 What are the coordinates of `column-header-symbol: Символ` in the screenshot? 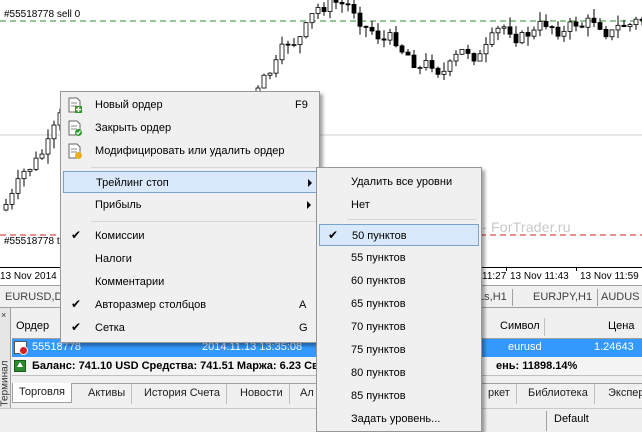 It's located at (520, 326).